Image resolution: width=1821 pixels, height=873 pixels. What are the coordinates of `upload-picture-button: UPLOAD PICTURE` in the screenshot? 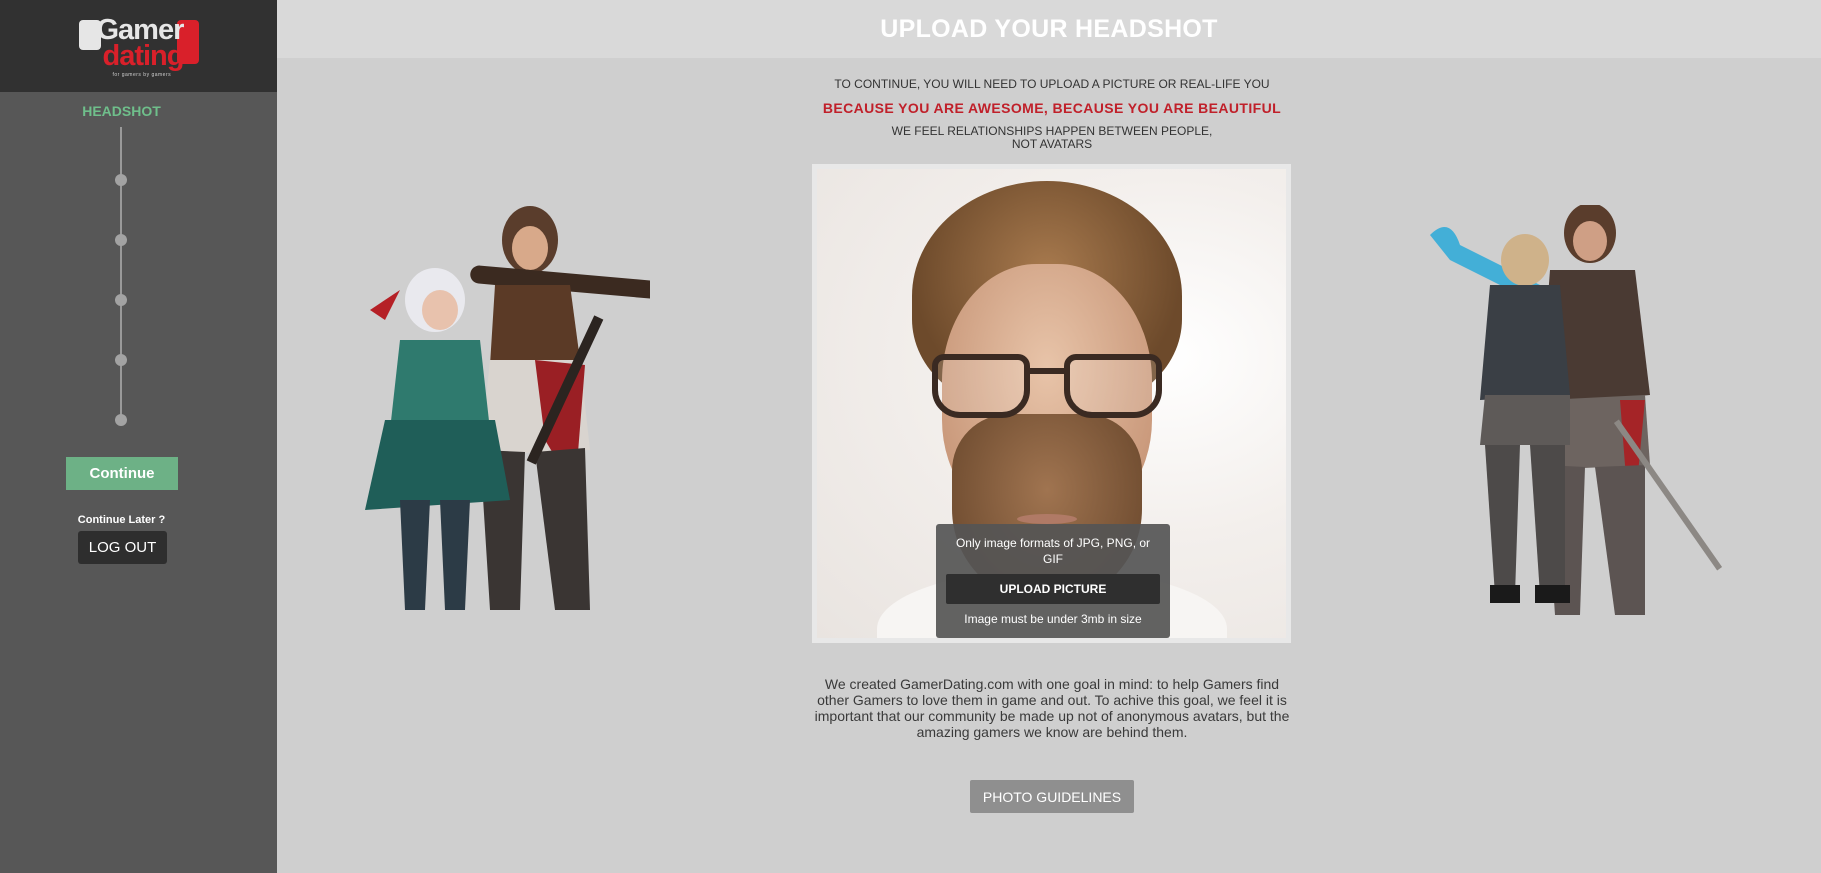 It's located at (1053, 589).